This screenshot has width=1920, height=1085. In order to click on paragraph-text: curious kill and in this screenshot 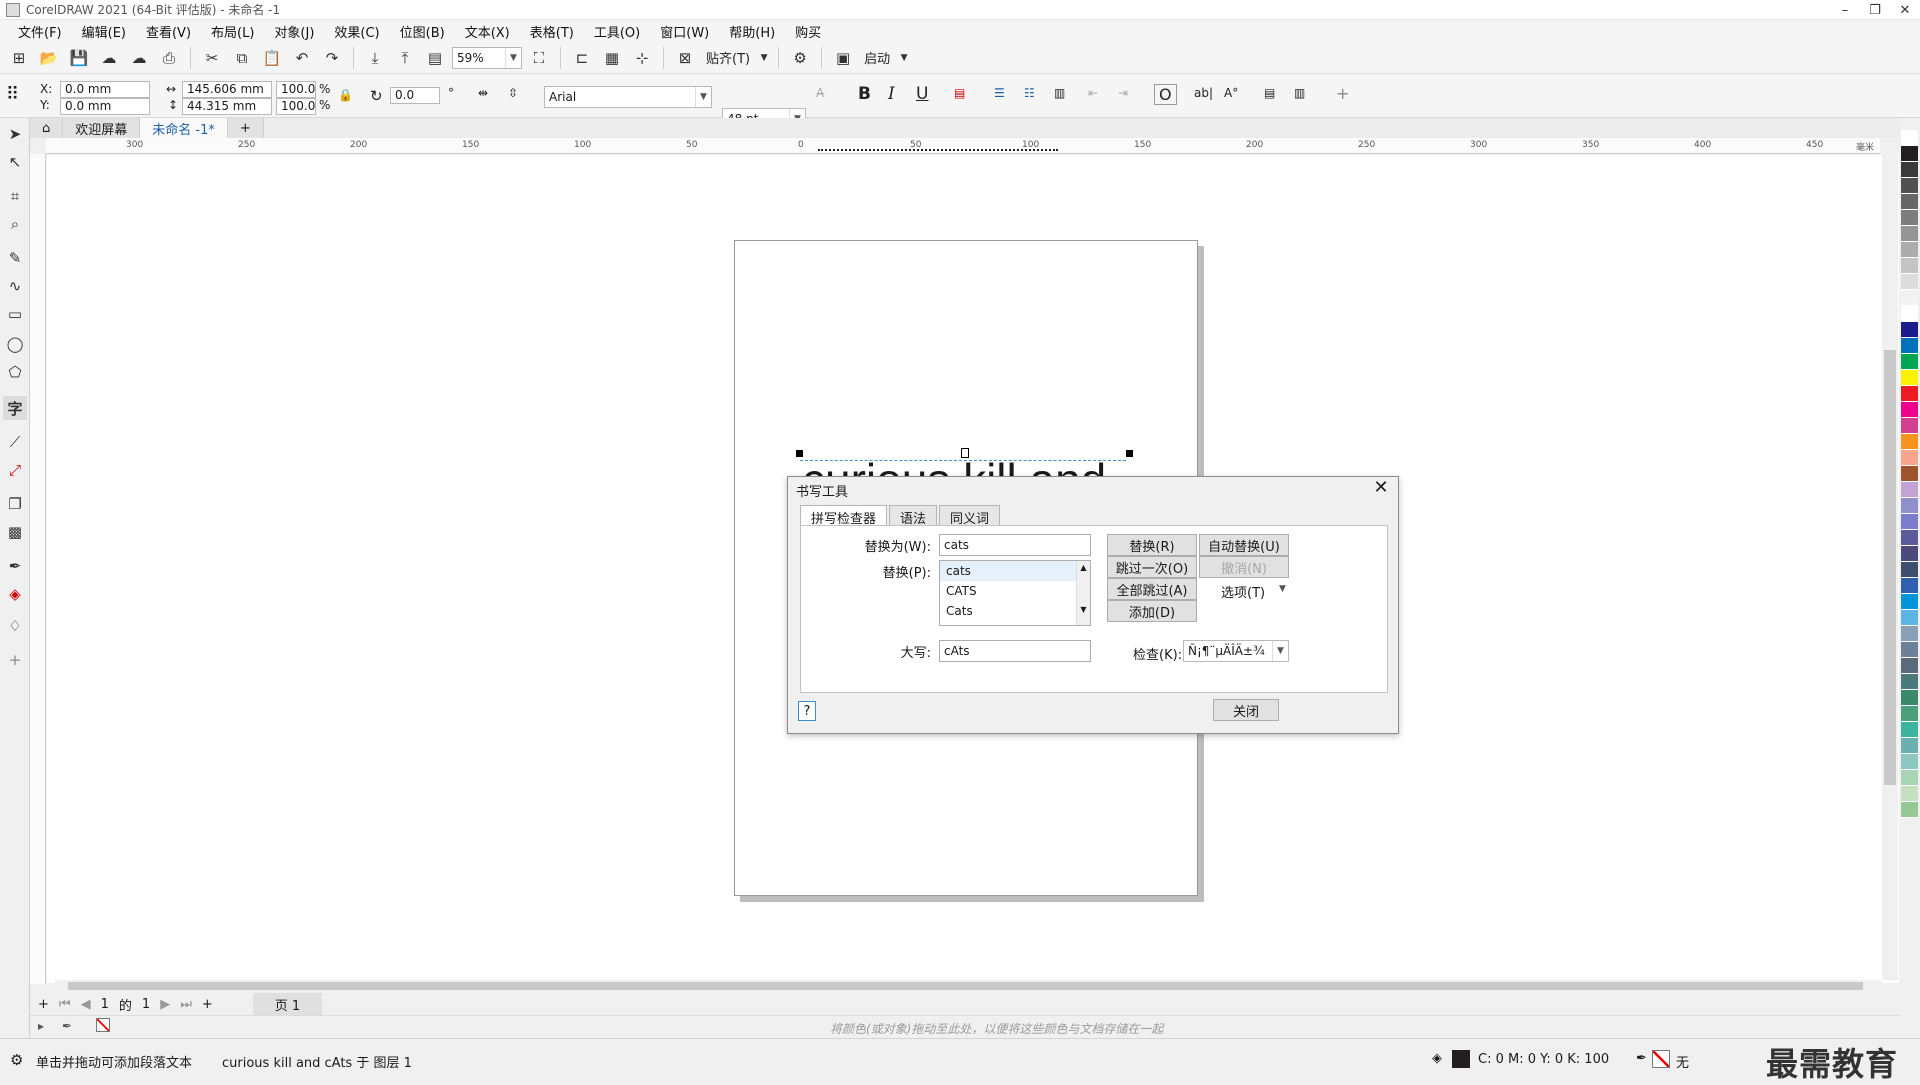, I will do `click(954, 468)`.